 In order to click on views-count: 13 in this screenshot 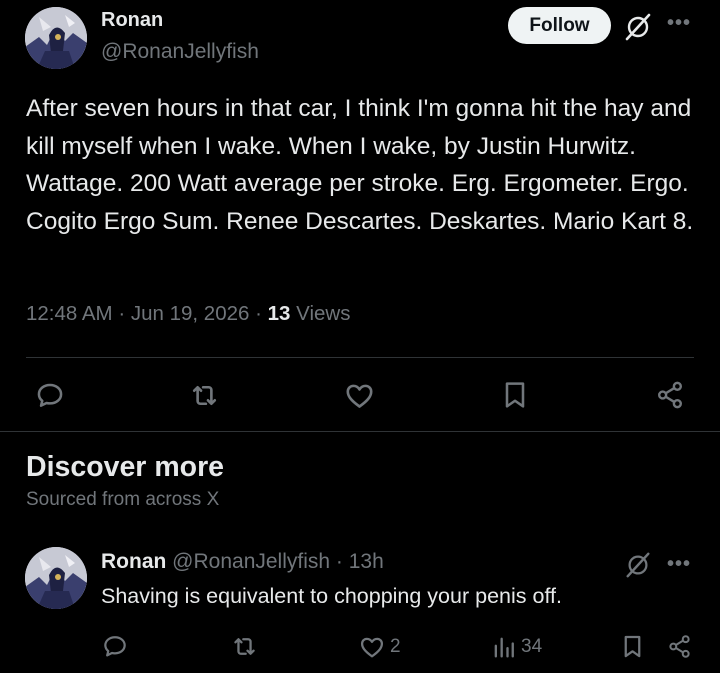, I will do `click(279, 313)`.